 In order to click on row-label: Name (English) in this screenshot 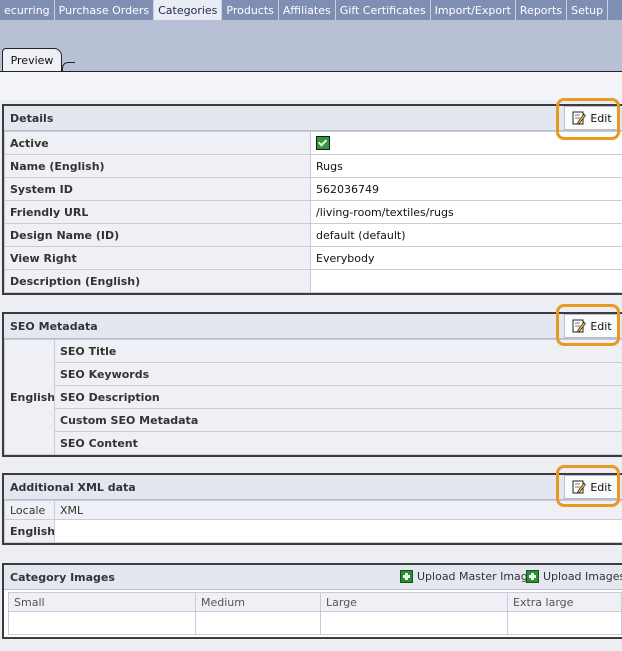, I will do `click(157, 166)`.